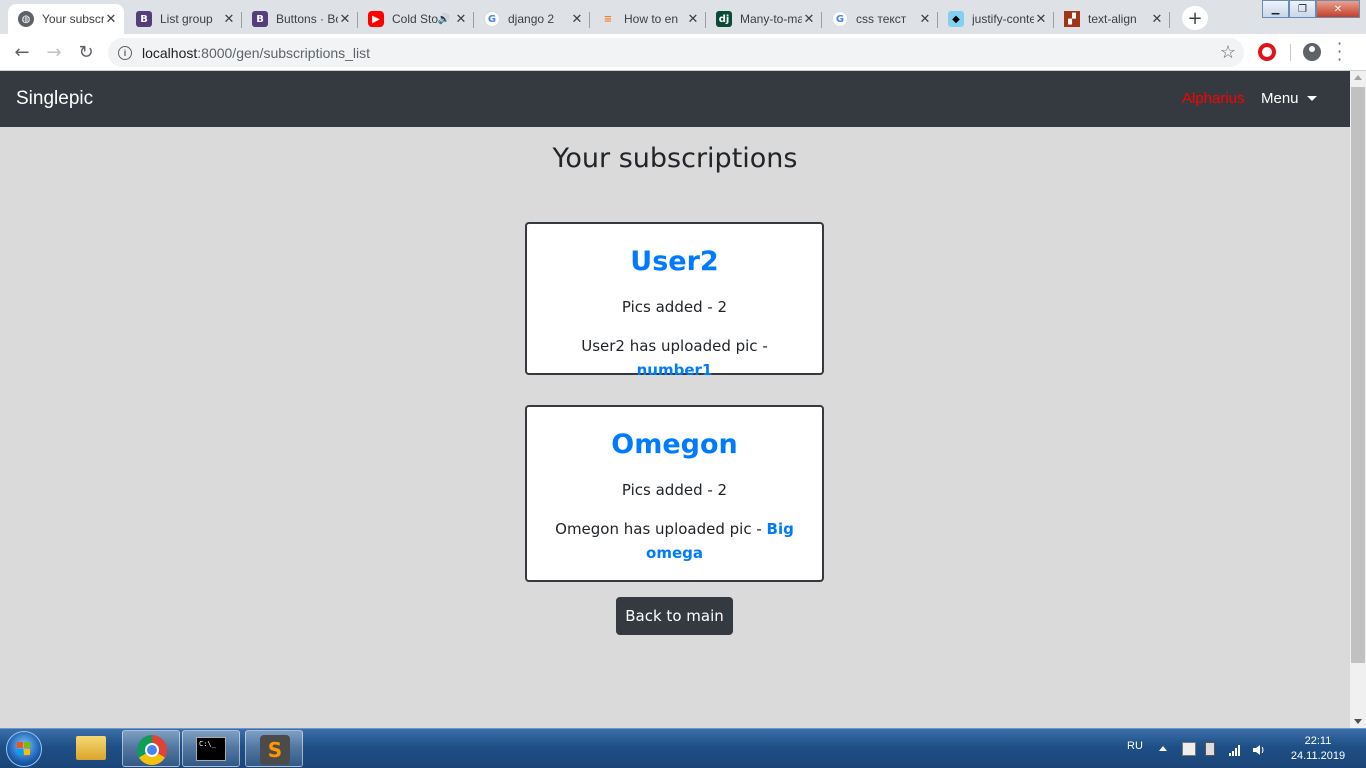 This screenshot has width=1366, height=768. Describe the element at coordinates (771, 19) in the screenshot. I see `tab-title: Many-to-many` at that location.